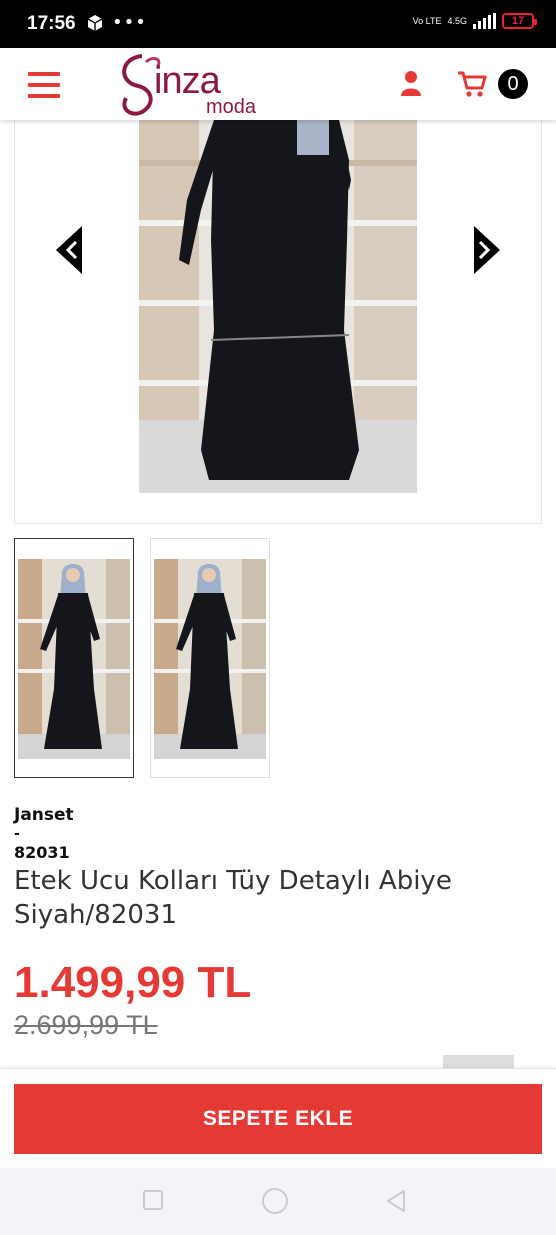 This screenshot has width=556, height=1235. What do you see at coordinates (396, 1201) in the screenshot?
I see `back-icon` at bounding box center [396, 1201].